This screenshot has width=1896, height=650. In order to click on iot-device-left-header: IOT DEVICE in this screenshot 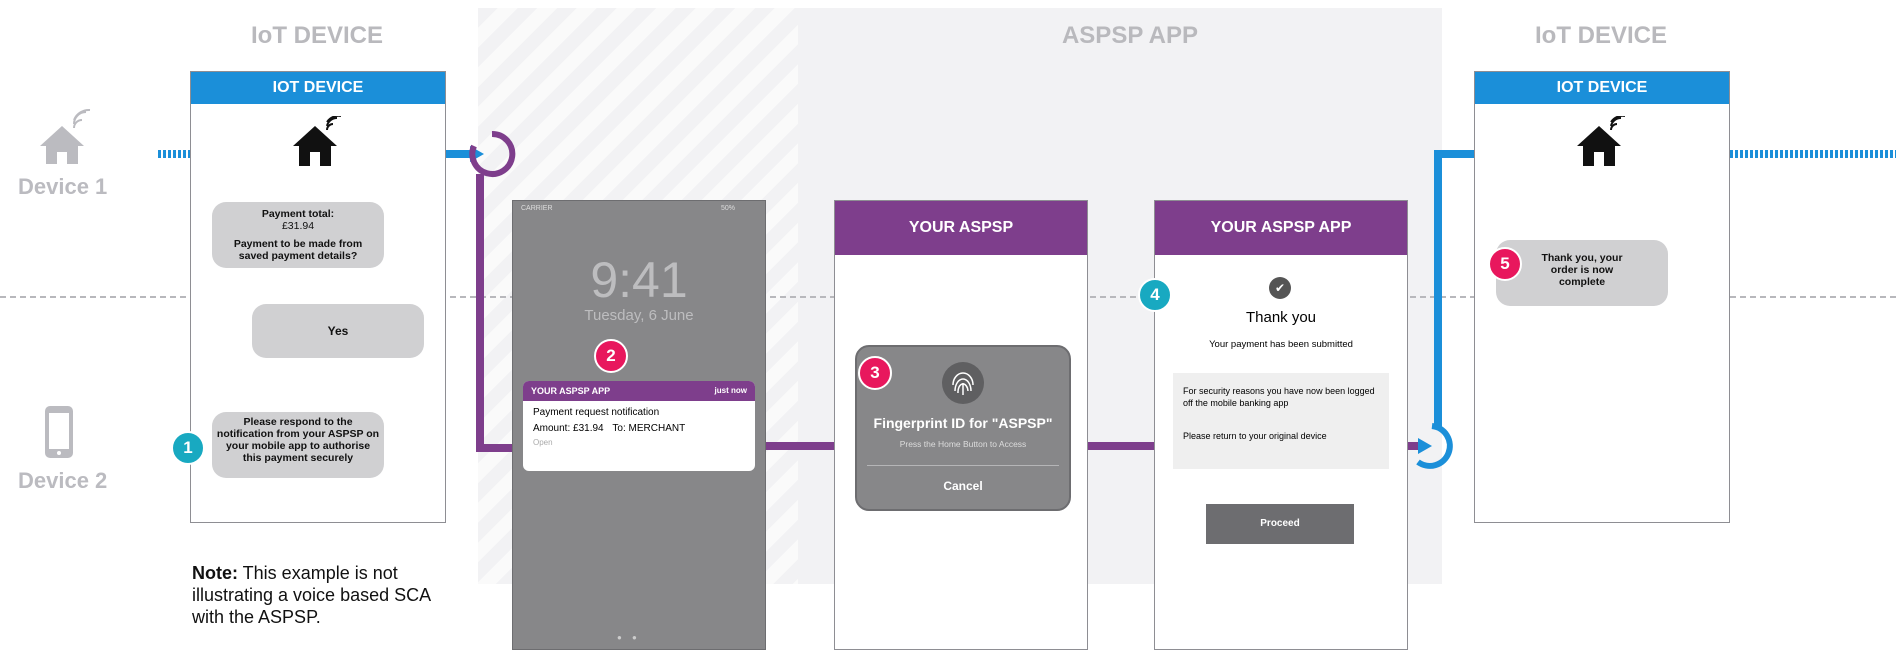, I will do `click(318, 88)`.